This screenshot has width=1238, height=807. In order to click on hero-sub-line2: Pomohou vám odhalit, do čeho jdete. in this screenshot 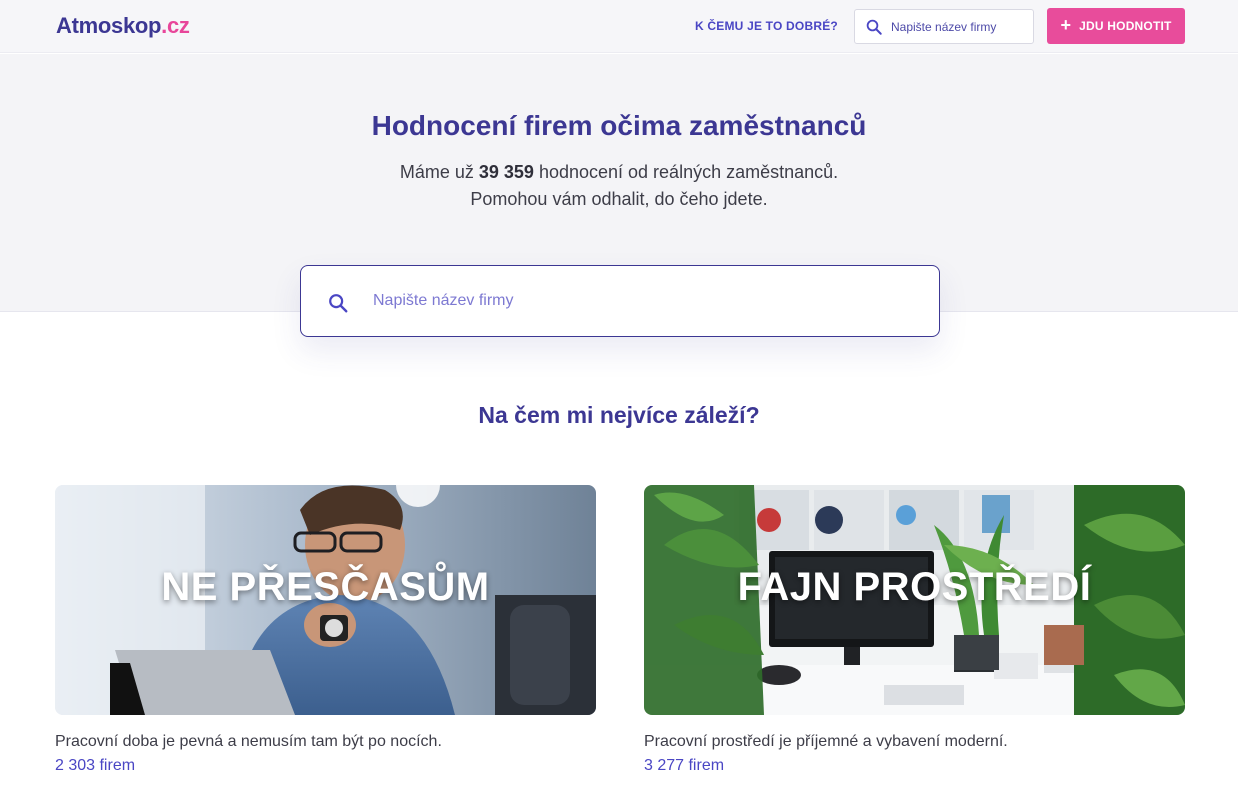, I will do `click(619, 199)`.